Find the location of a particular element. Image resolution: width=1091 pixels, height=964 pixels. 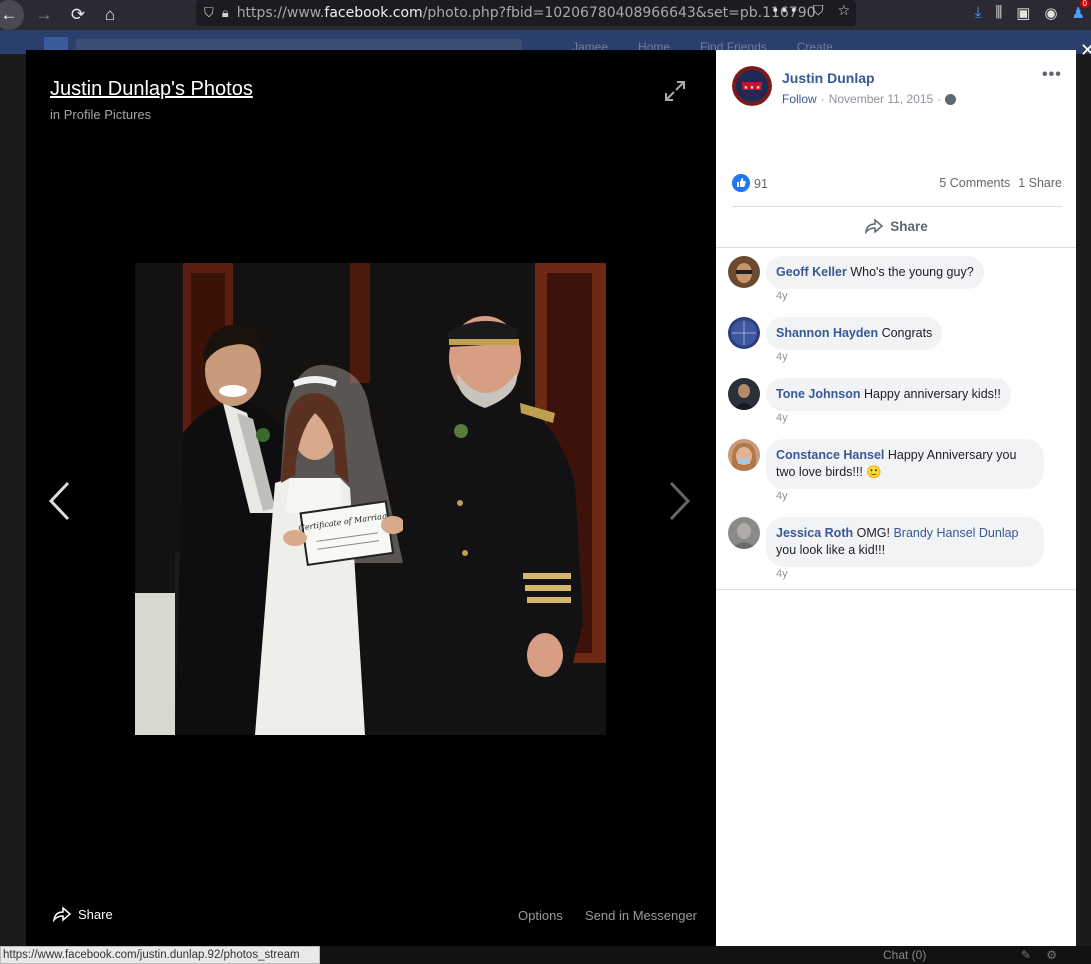

lock-icon: 🔒︎ is located at coordinates (225, 13).